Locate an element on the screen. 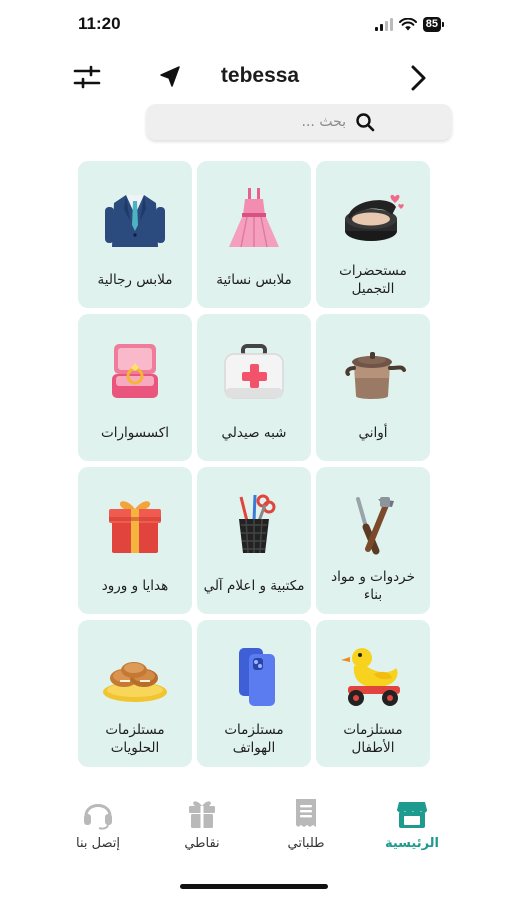  category-accessories: اكسسوارات is located at coordinates (135, 387).